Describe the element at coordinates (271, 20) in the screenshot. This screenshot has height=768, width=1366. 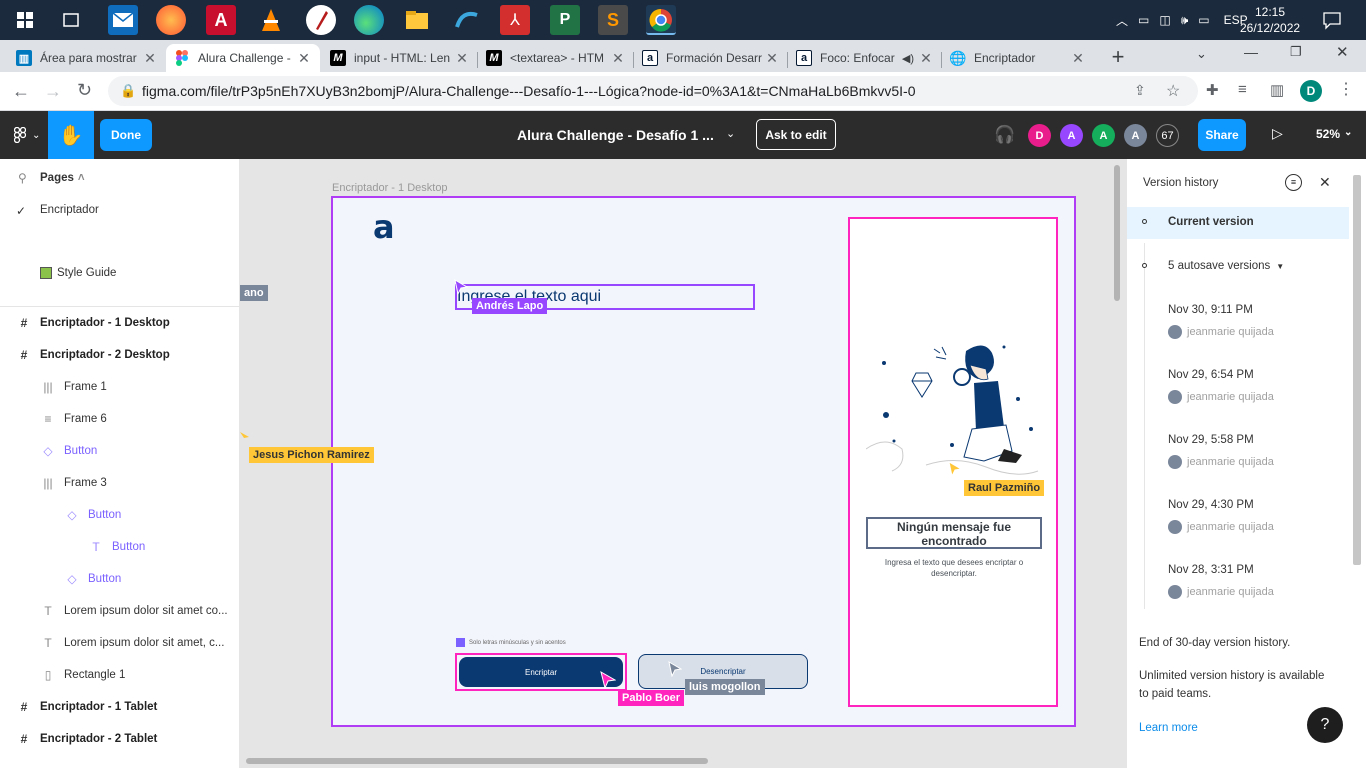
I see `vlc-icon` at that location.